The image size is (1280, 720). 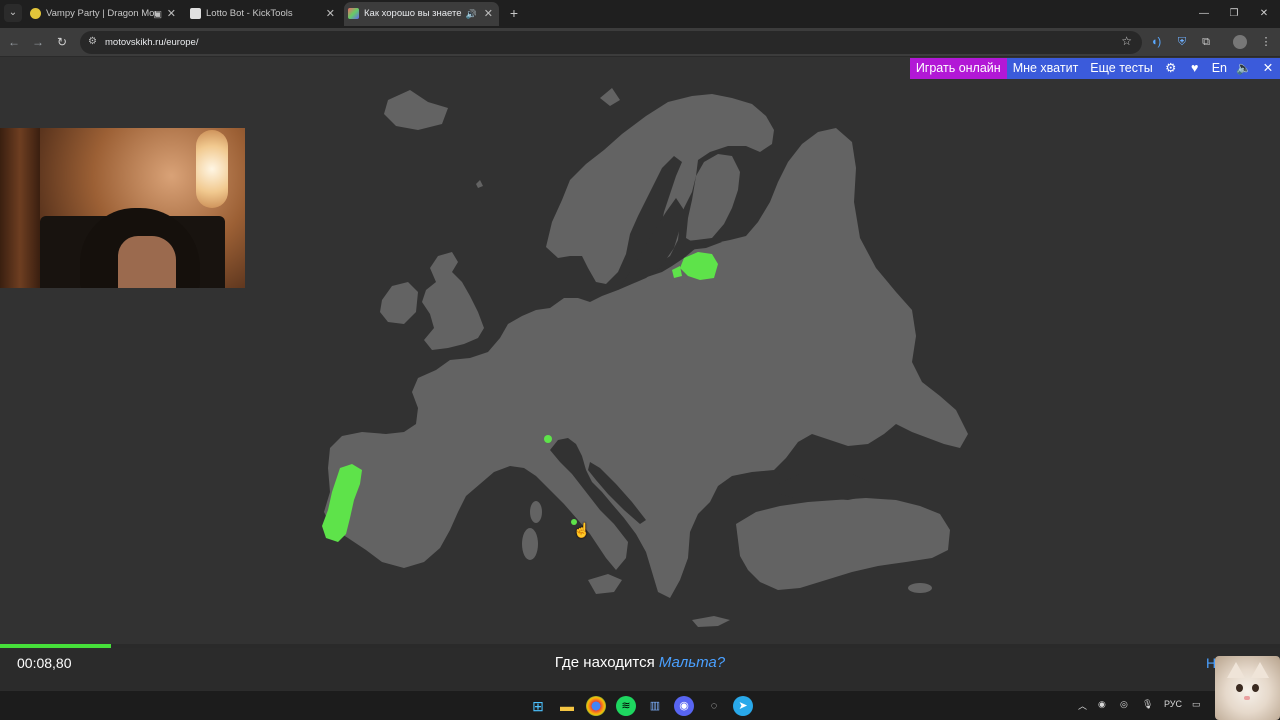 I want to click on hand-cursor-icon: ☝, so click(x=582, y=530).